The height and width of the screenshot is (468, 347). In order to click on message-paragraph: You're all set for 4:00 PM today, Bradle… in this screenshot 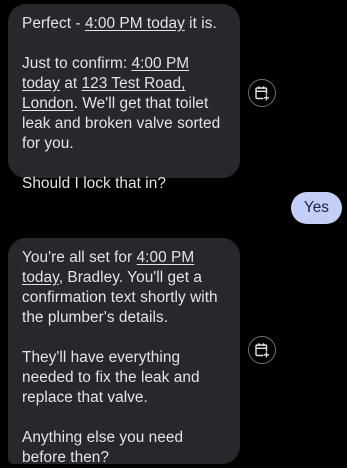, I will do `click(124, 288)`.